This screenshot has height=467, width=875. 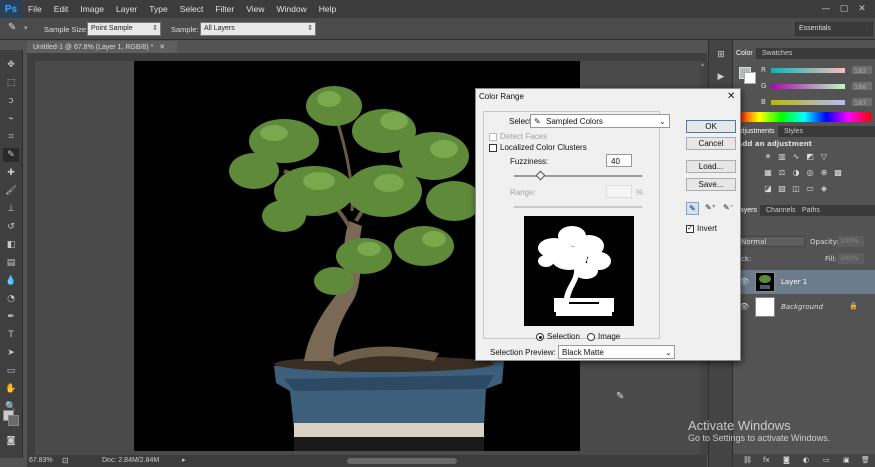 What do you see at coordinates (808, 70) in the screenshot?
I see `red-slider` at bounding box center [808, 70].